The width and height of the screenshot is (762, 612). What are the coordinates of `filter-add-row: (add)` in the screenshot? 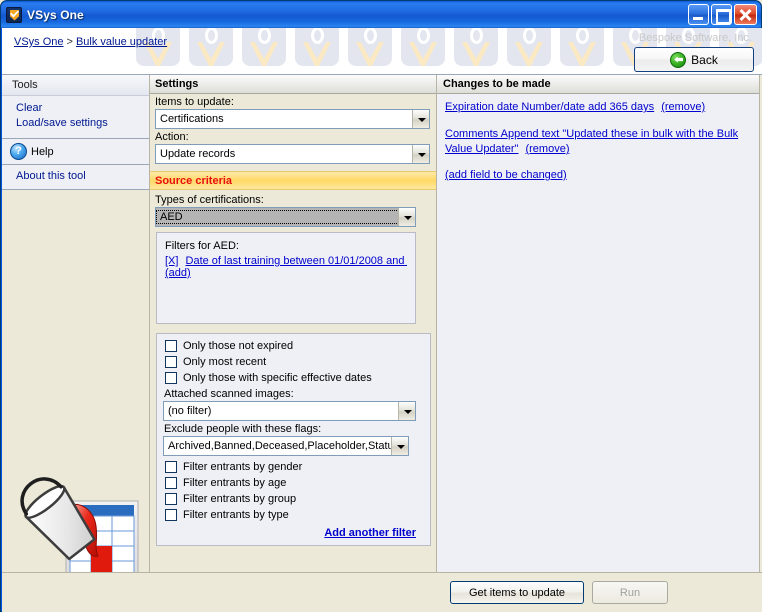 It's located at (286, 273).